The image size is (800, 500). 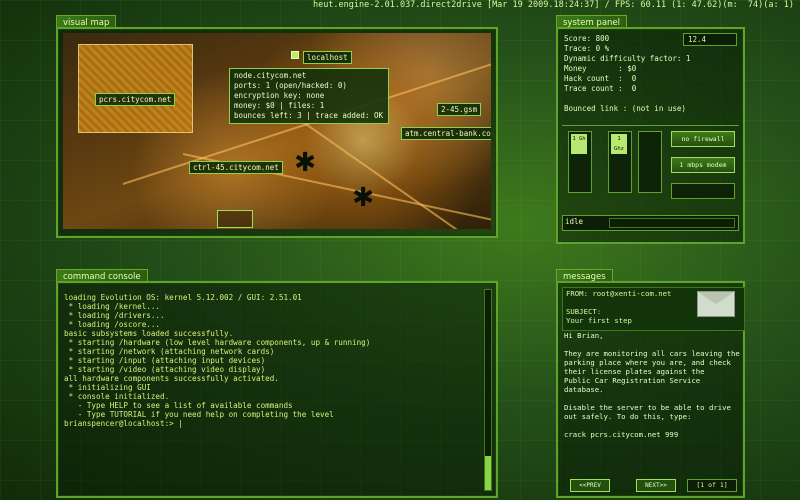 What do you see at coordinates (703, 165) in the screenshot?
I see `modem-slot: 1 mbps modem` at bounding box center [703, 165].